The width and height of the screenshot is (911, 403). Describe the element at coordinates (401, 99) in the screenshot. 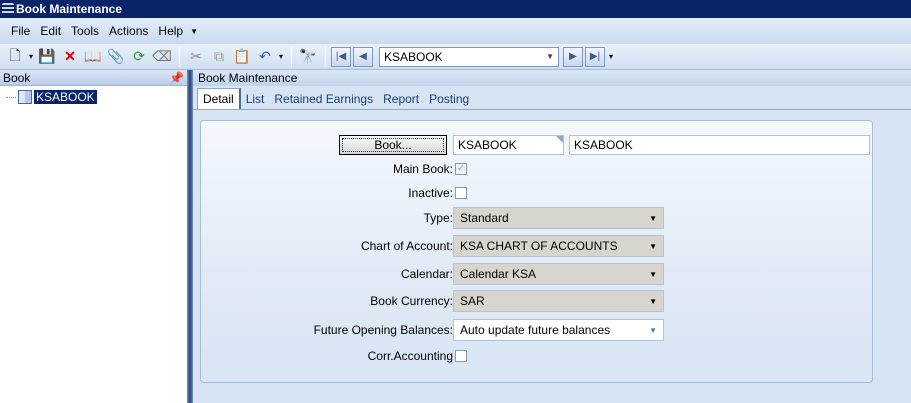

I see `tab-report: Report` at that location.